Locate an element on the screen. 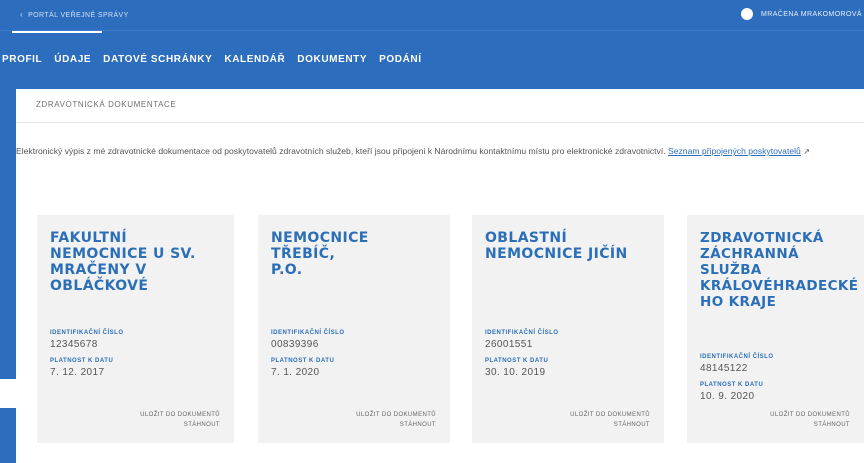 This screenshot has height=463, width=864. section-title: ZDRAVOTNICKÁ DOKUMENTACE is located at coordinates (106, 104).